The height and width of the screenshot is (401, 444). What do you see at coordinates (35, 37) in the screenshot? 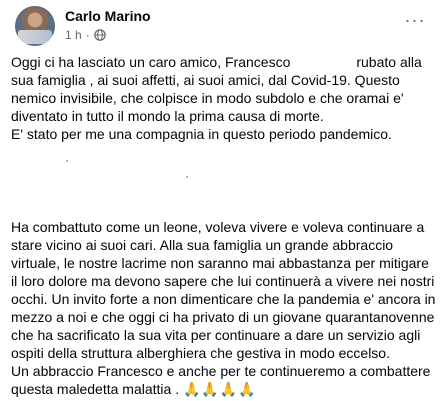
I see `avatar-frame` at bounding box center [35, 37].